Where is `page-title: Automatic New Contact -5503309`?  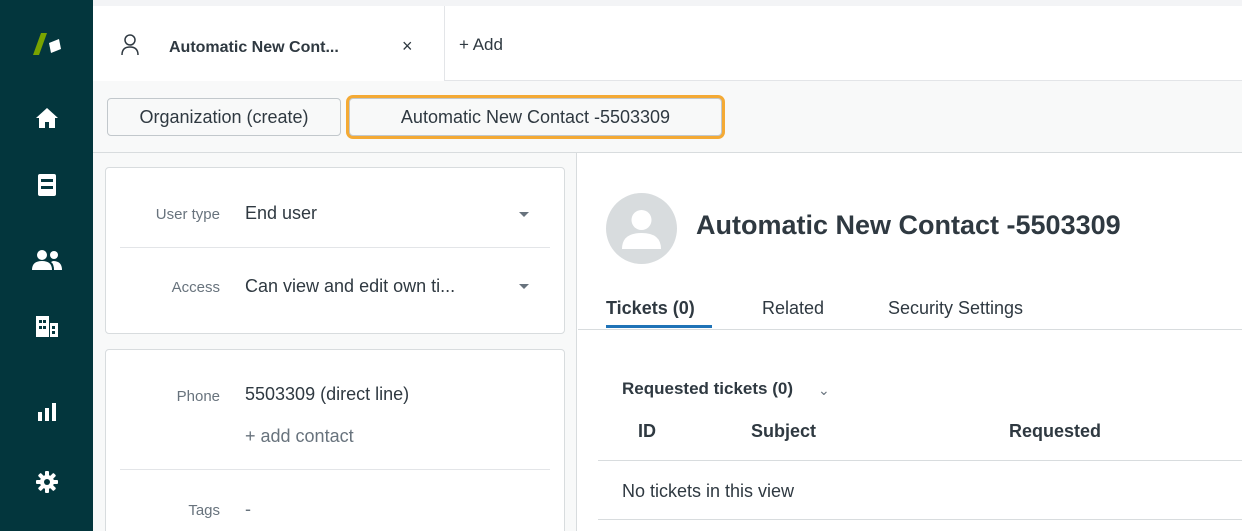
page-title: Automatic New Contact -5503309 is located at coordinates (908, 225).